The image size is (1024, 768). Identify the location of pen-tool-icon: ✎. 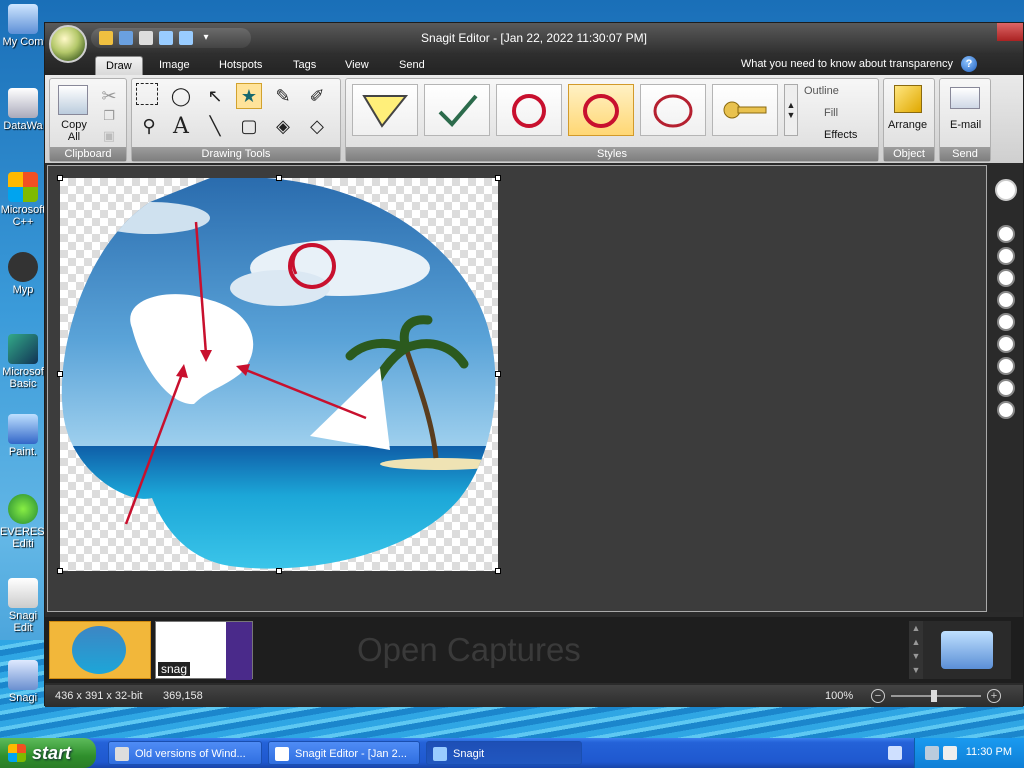
(283, 96).